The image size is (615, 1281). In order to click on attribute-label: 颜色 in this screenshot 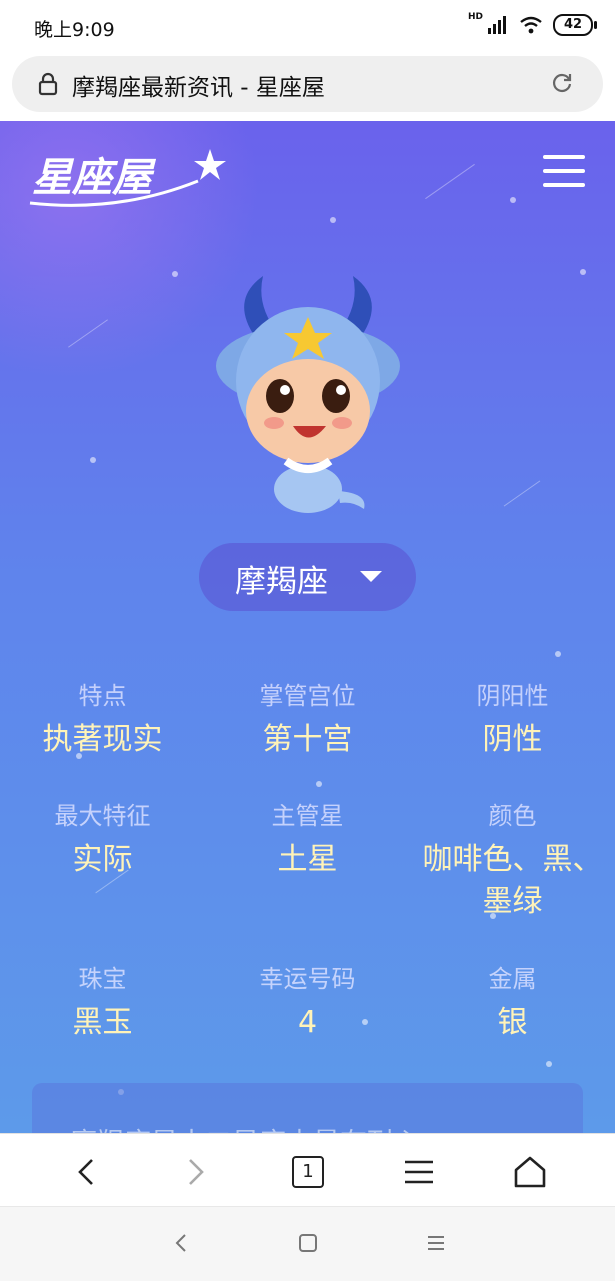, I will do `click(512, 816)`.